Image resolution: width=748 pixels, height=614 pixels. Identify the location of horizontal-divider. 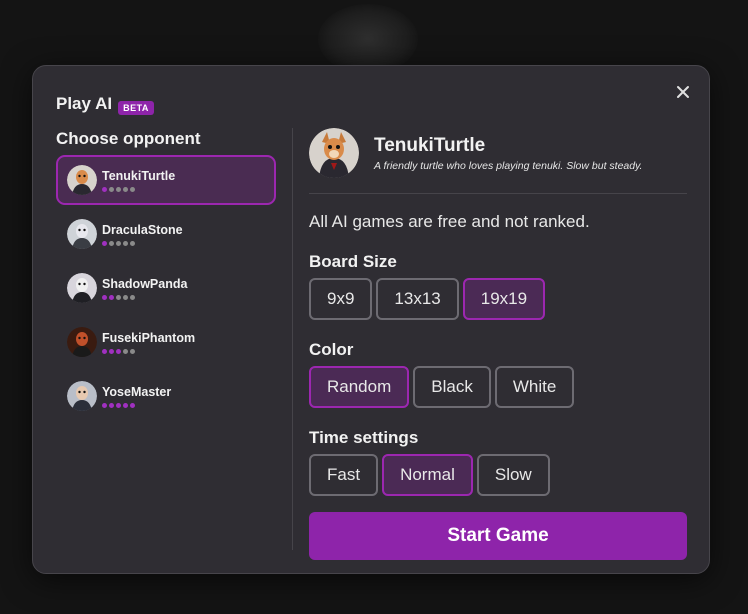
(498, 193).